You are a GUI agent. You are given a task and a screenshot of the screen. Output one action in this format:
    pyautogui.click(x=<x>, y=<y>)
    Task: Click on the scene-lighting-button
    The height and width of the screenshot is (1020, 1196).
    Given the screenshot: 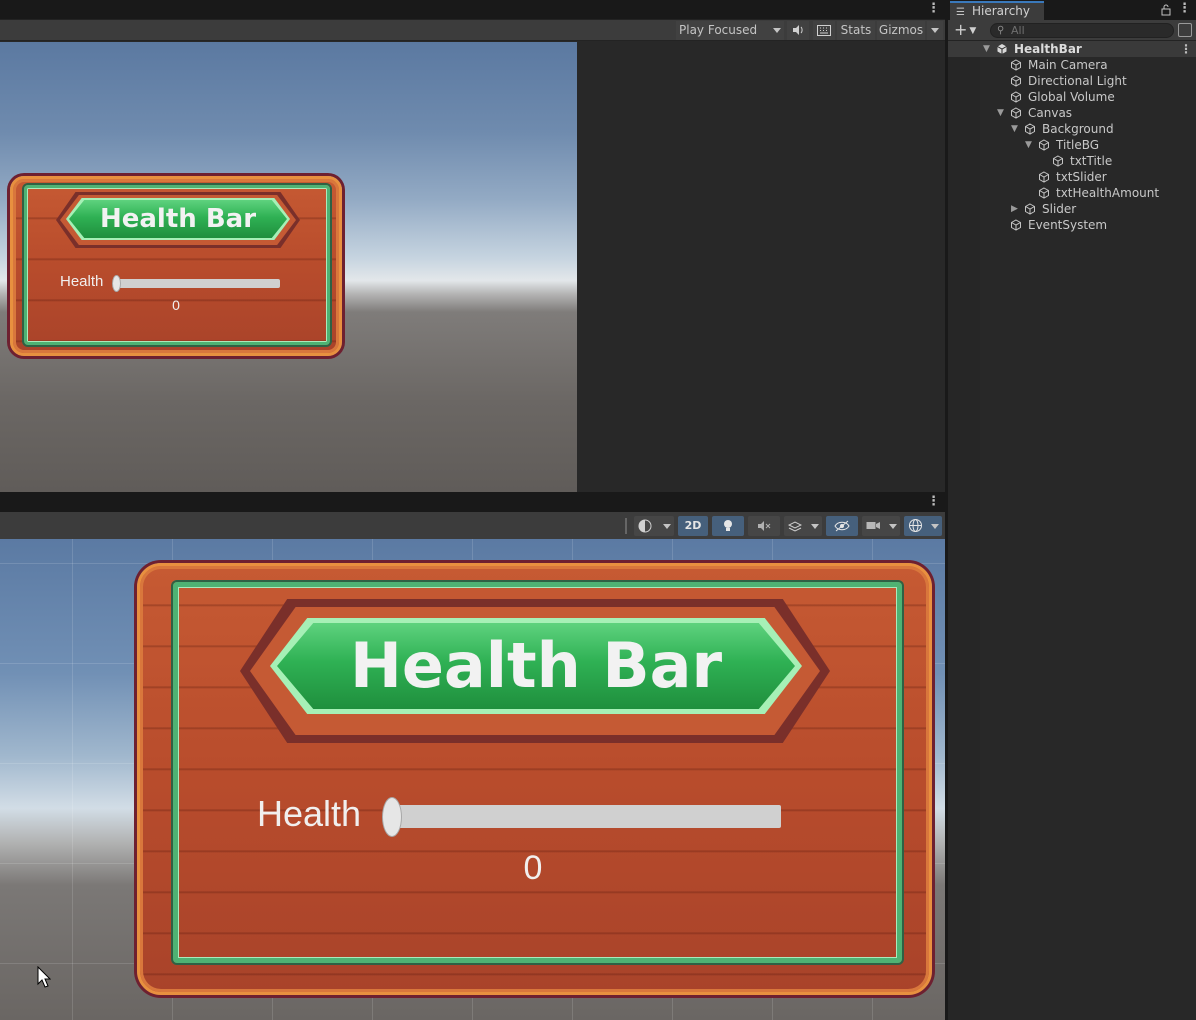 What is the action you would take?
    pyautogui.click(x=728, y=526)
    